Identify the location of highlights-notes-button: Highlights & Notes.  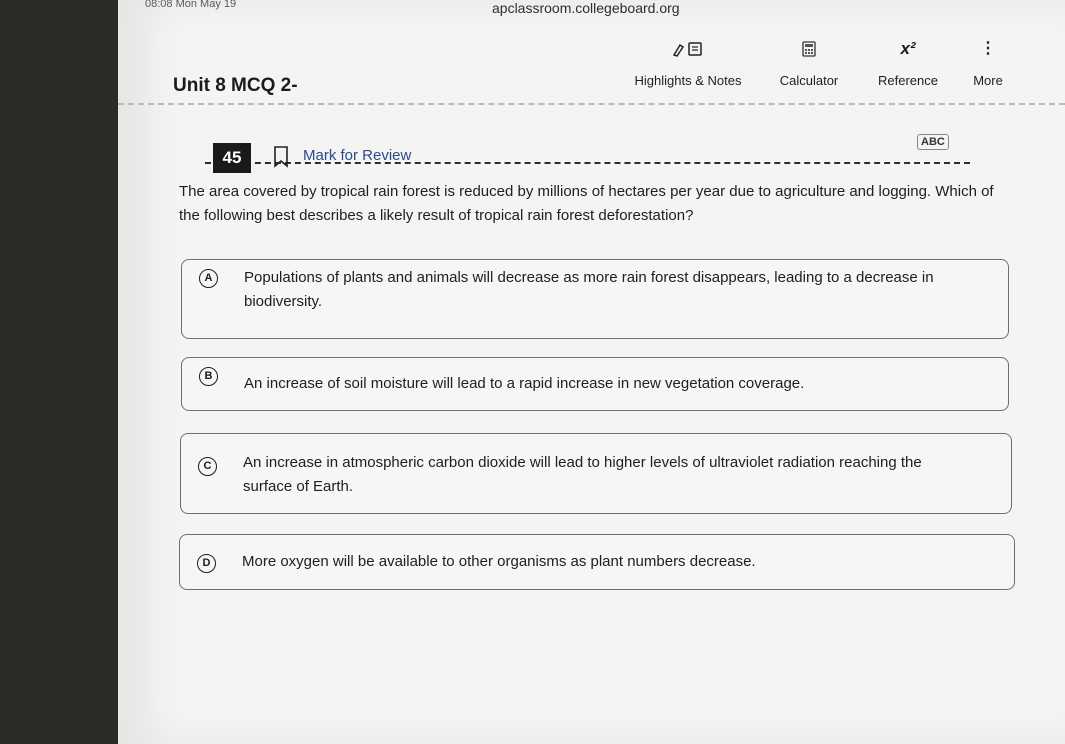
(688, 63).